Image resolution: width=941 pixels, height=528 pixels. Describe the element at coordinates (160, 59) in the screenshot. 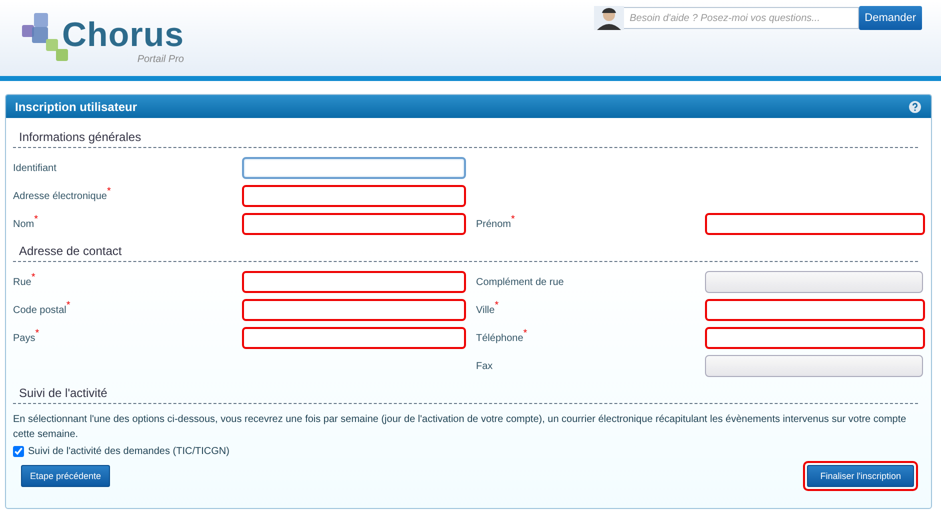

I see `logo-subtitle: Portail Pro` at that location.